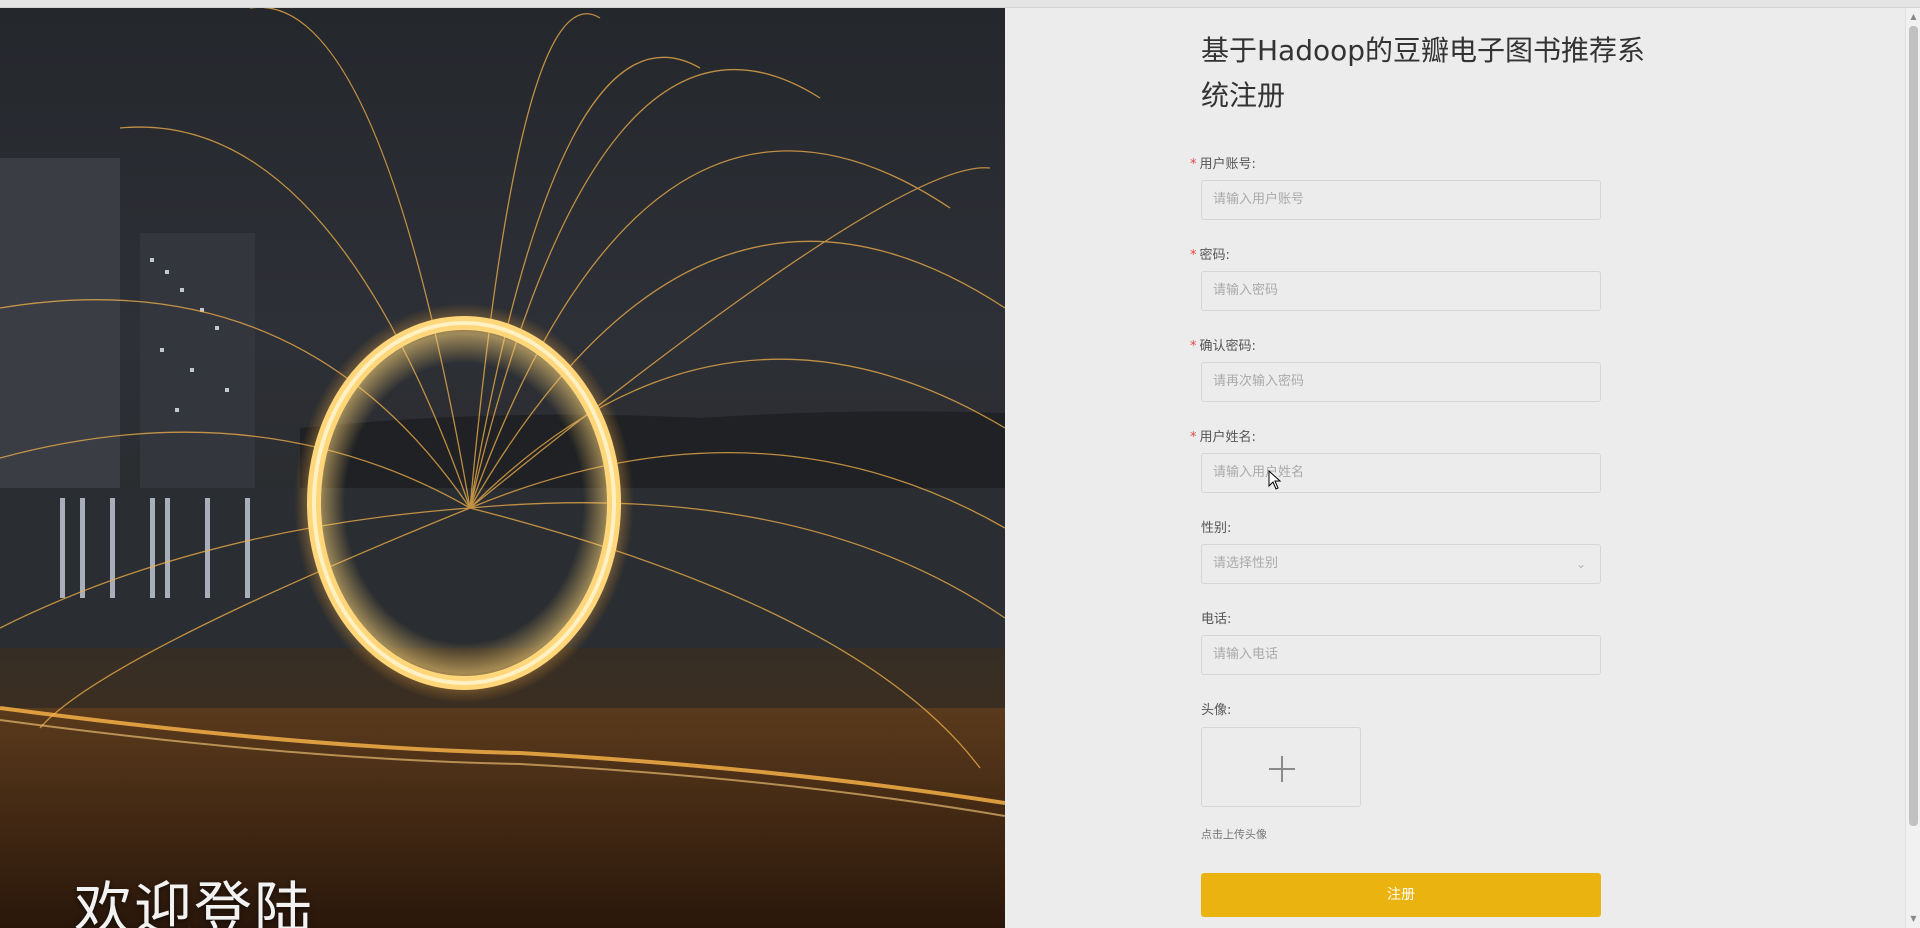 The width and height of the screenshot is (1920, 928). I want to click on phone-label: 电话:, so click(1216, 619).